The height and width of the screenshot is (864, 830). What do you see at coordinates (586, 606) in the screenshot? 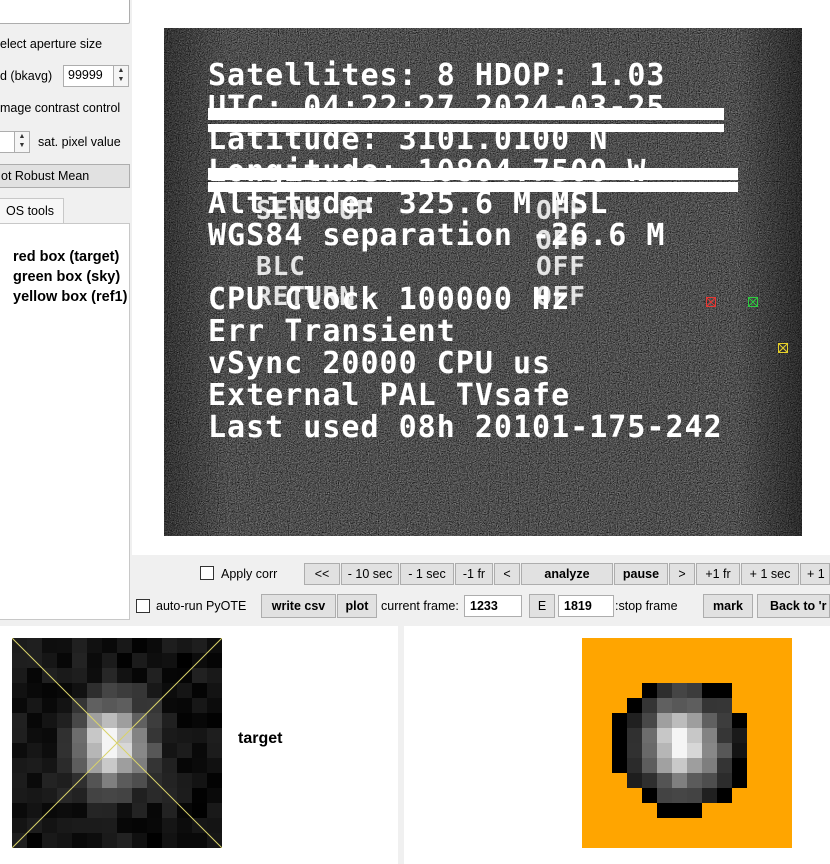
I see `stop-frame-field: 1819` at bounding box center [586, 606].